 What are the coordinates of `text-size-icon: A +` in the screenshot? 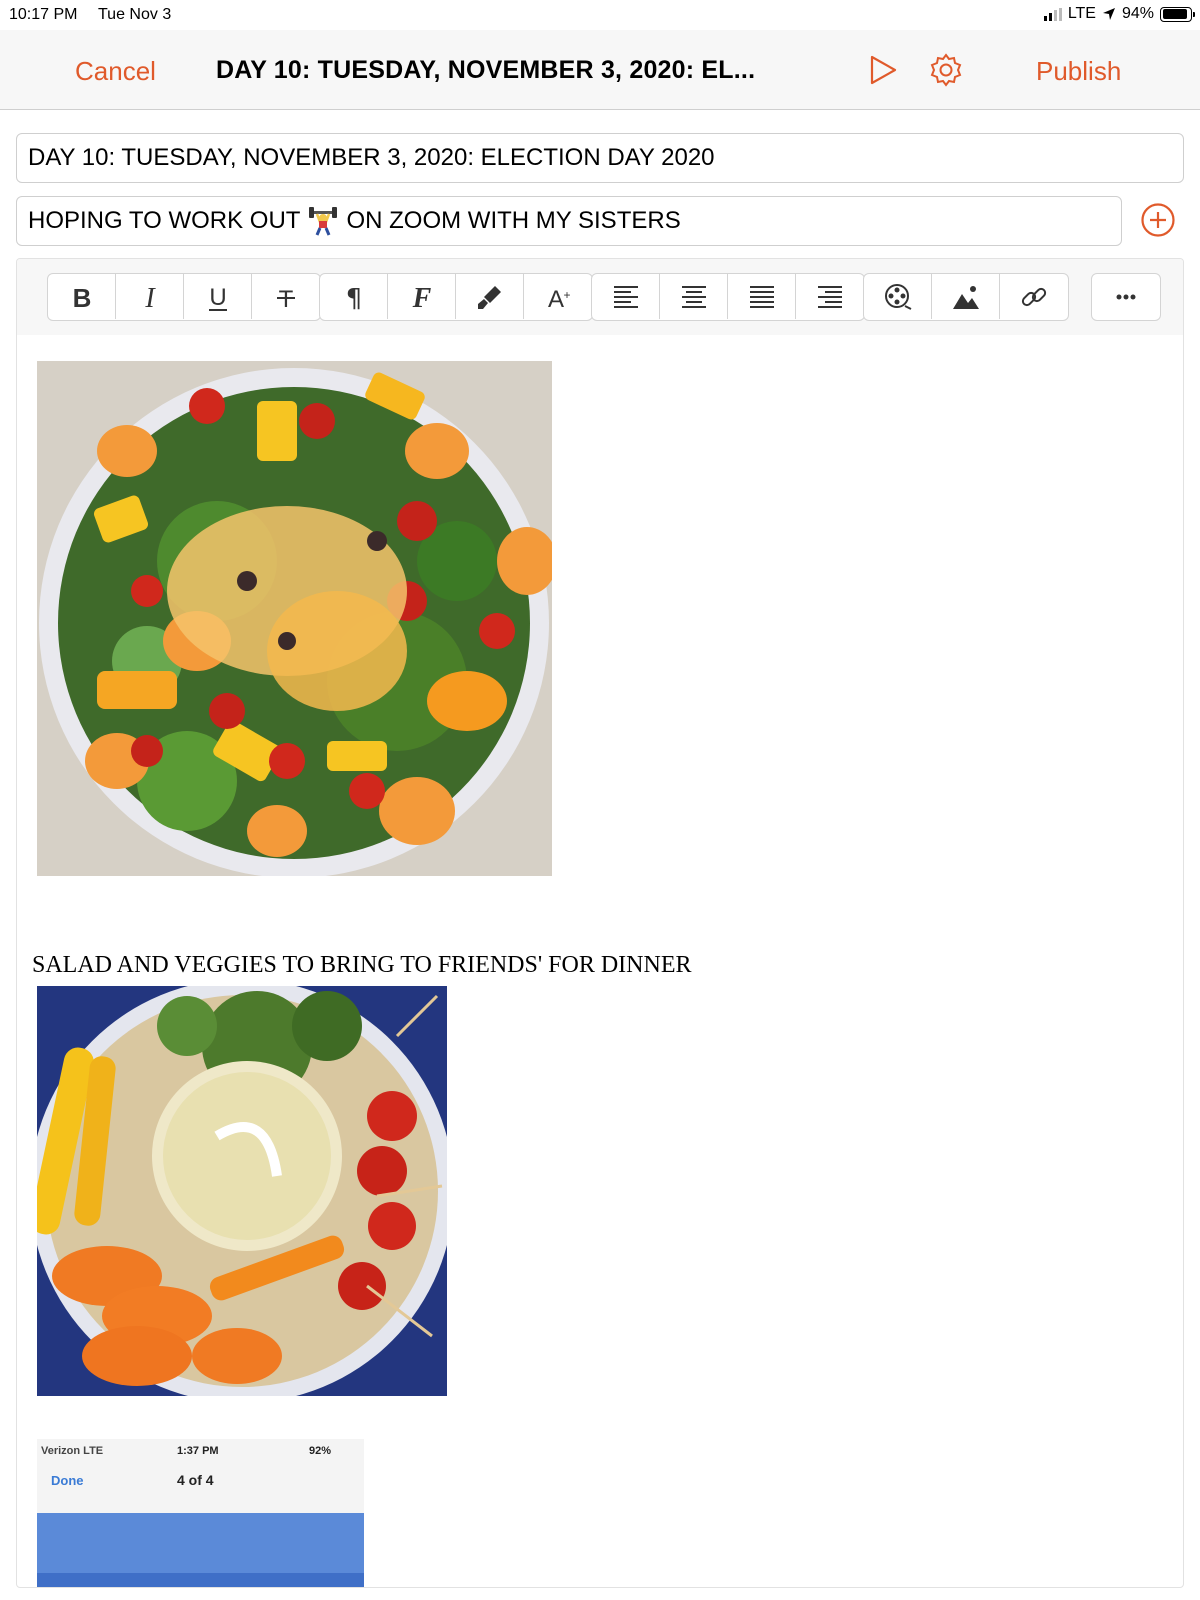 It's located at (559, 299).